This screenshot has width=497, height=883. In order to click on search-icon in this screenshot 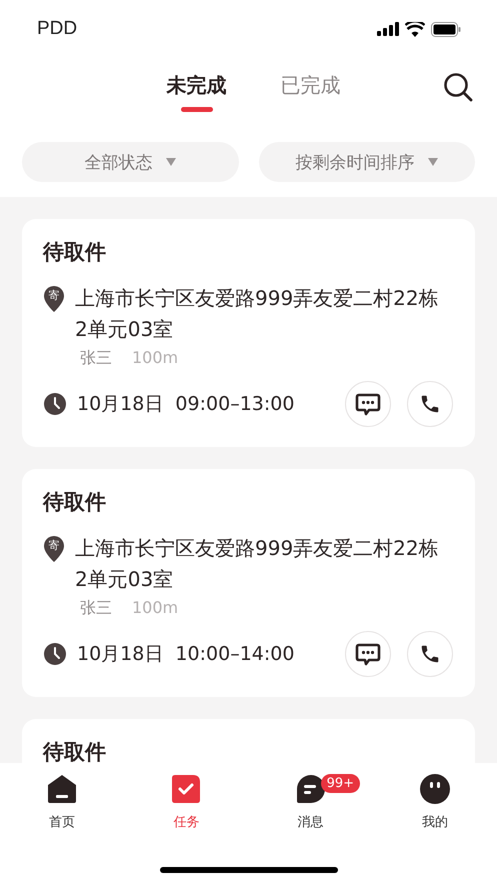, I will do `click(458, 87)`.